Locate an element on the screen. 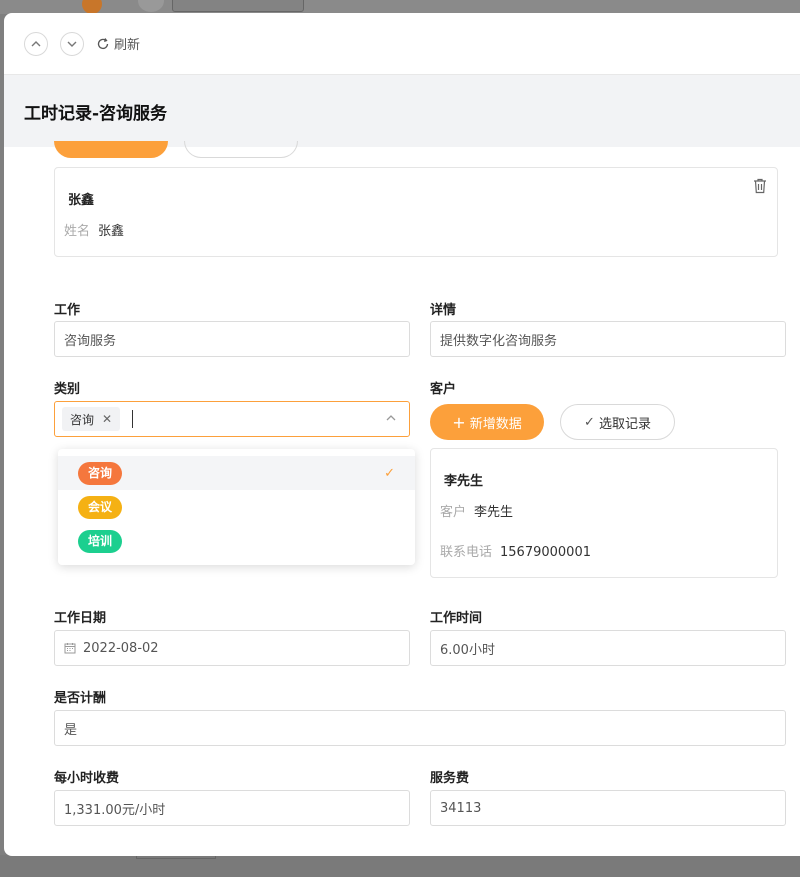 The height and width of the screenshot is (877, 800). employee-field-value: 张鑫 is located at coordinates (111, 231).